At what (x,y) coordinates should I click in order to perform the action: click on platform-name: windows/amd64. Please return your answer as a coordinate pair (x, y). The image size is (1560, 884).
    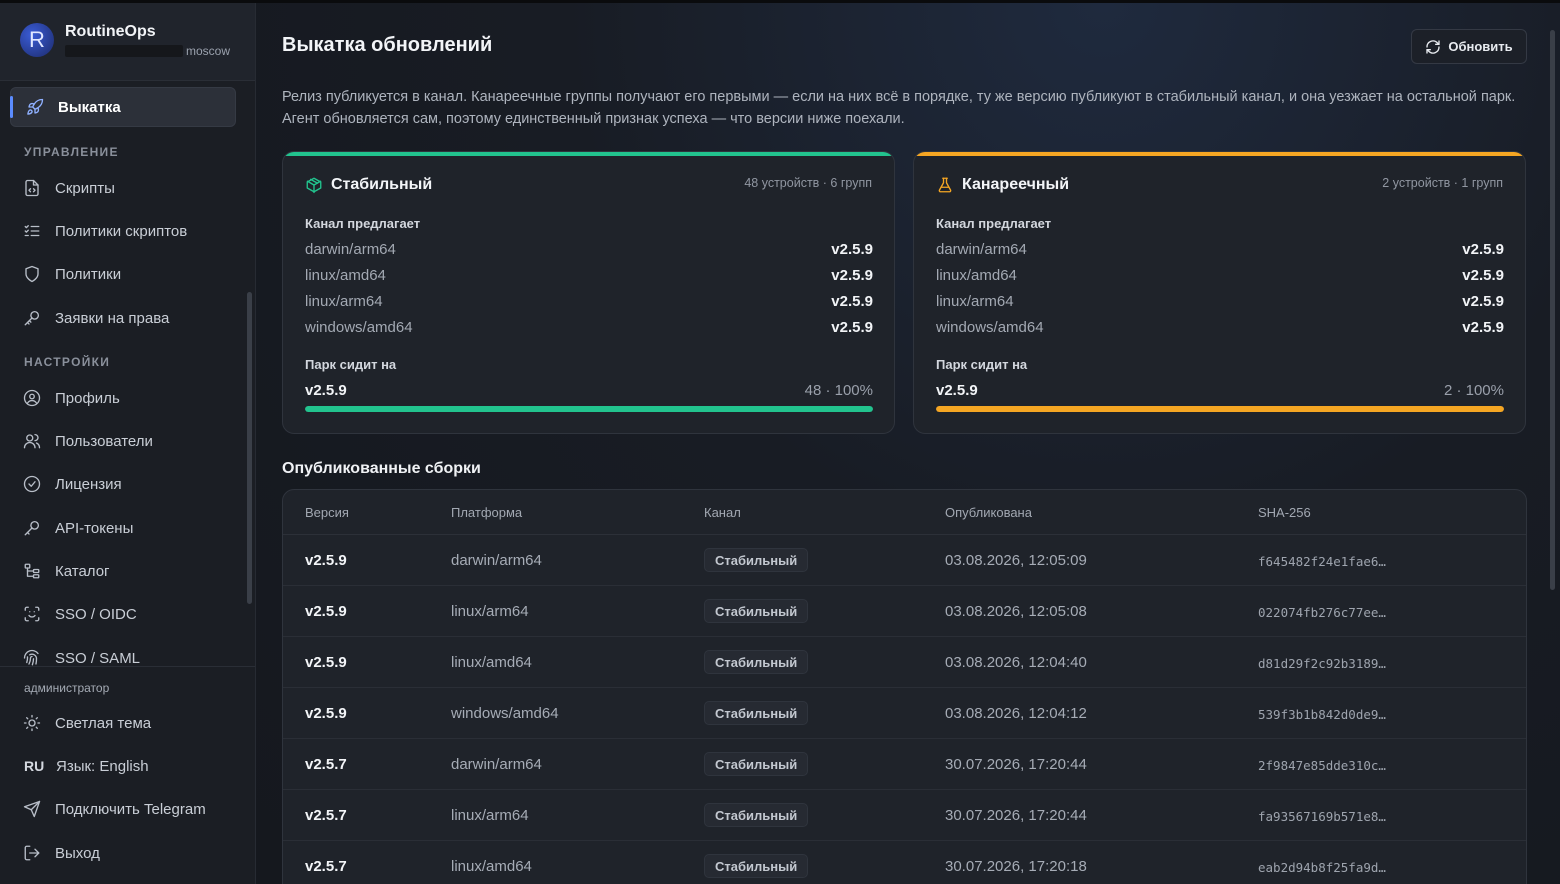
    Looking at the image, I should click on (359, 327).